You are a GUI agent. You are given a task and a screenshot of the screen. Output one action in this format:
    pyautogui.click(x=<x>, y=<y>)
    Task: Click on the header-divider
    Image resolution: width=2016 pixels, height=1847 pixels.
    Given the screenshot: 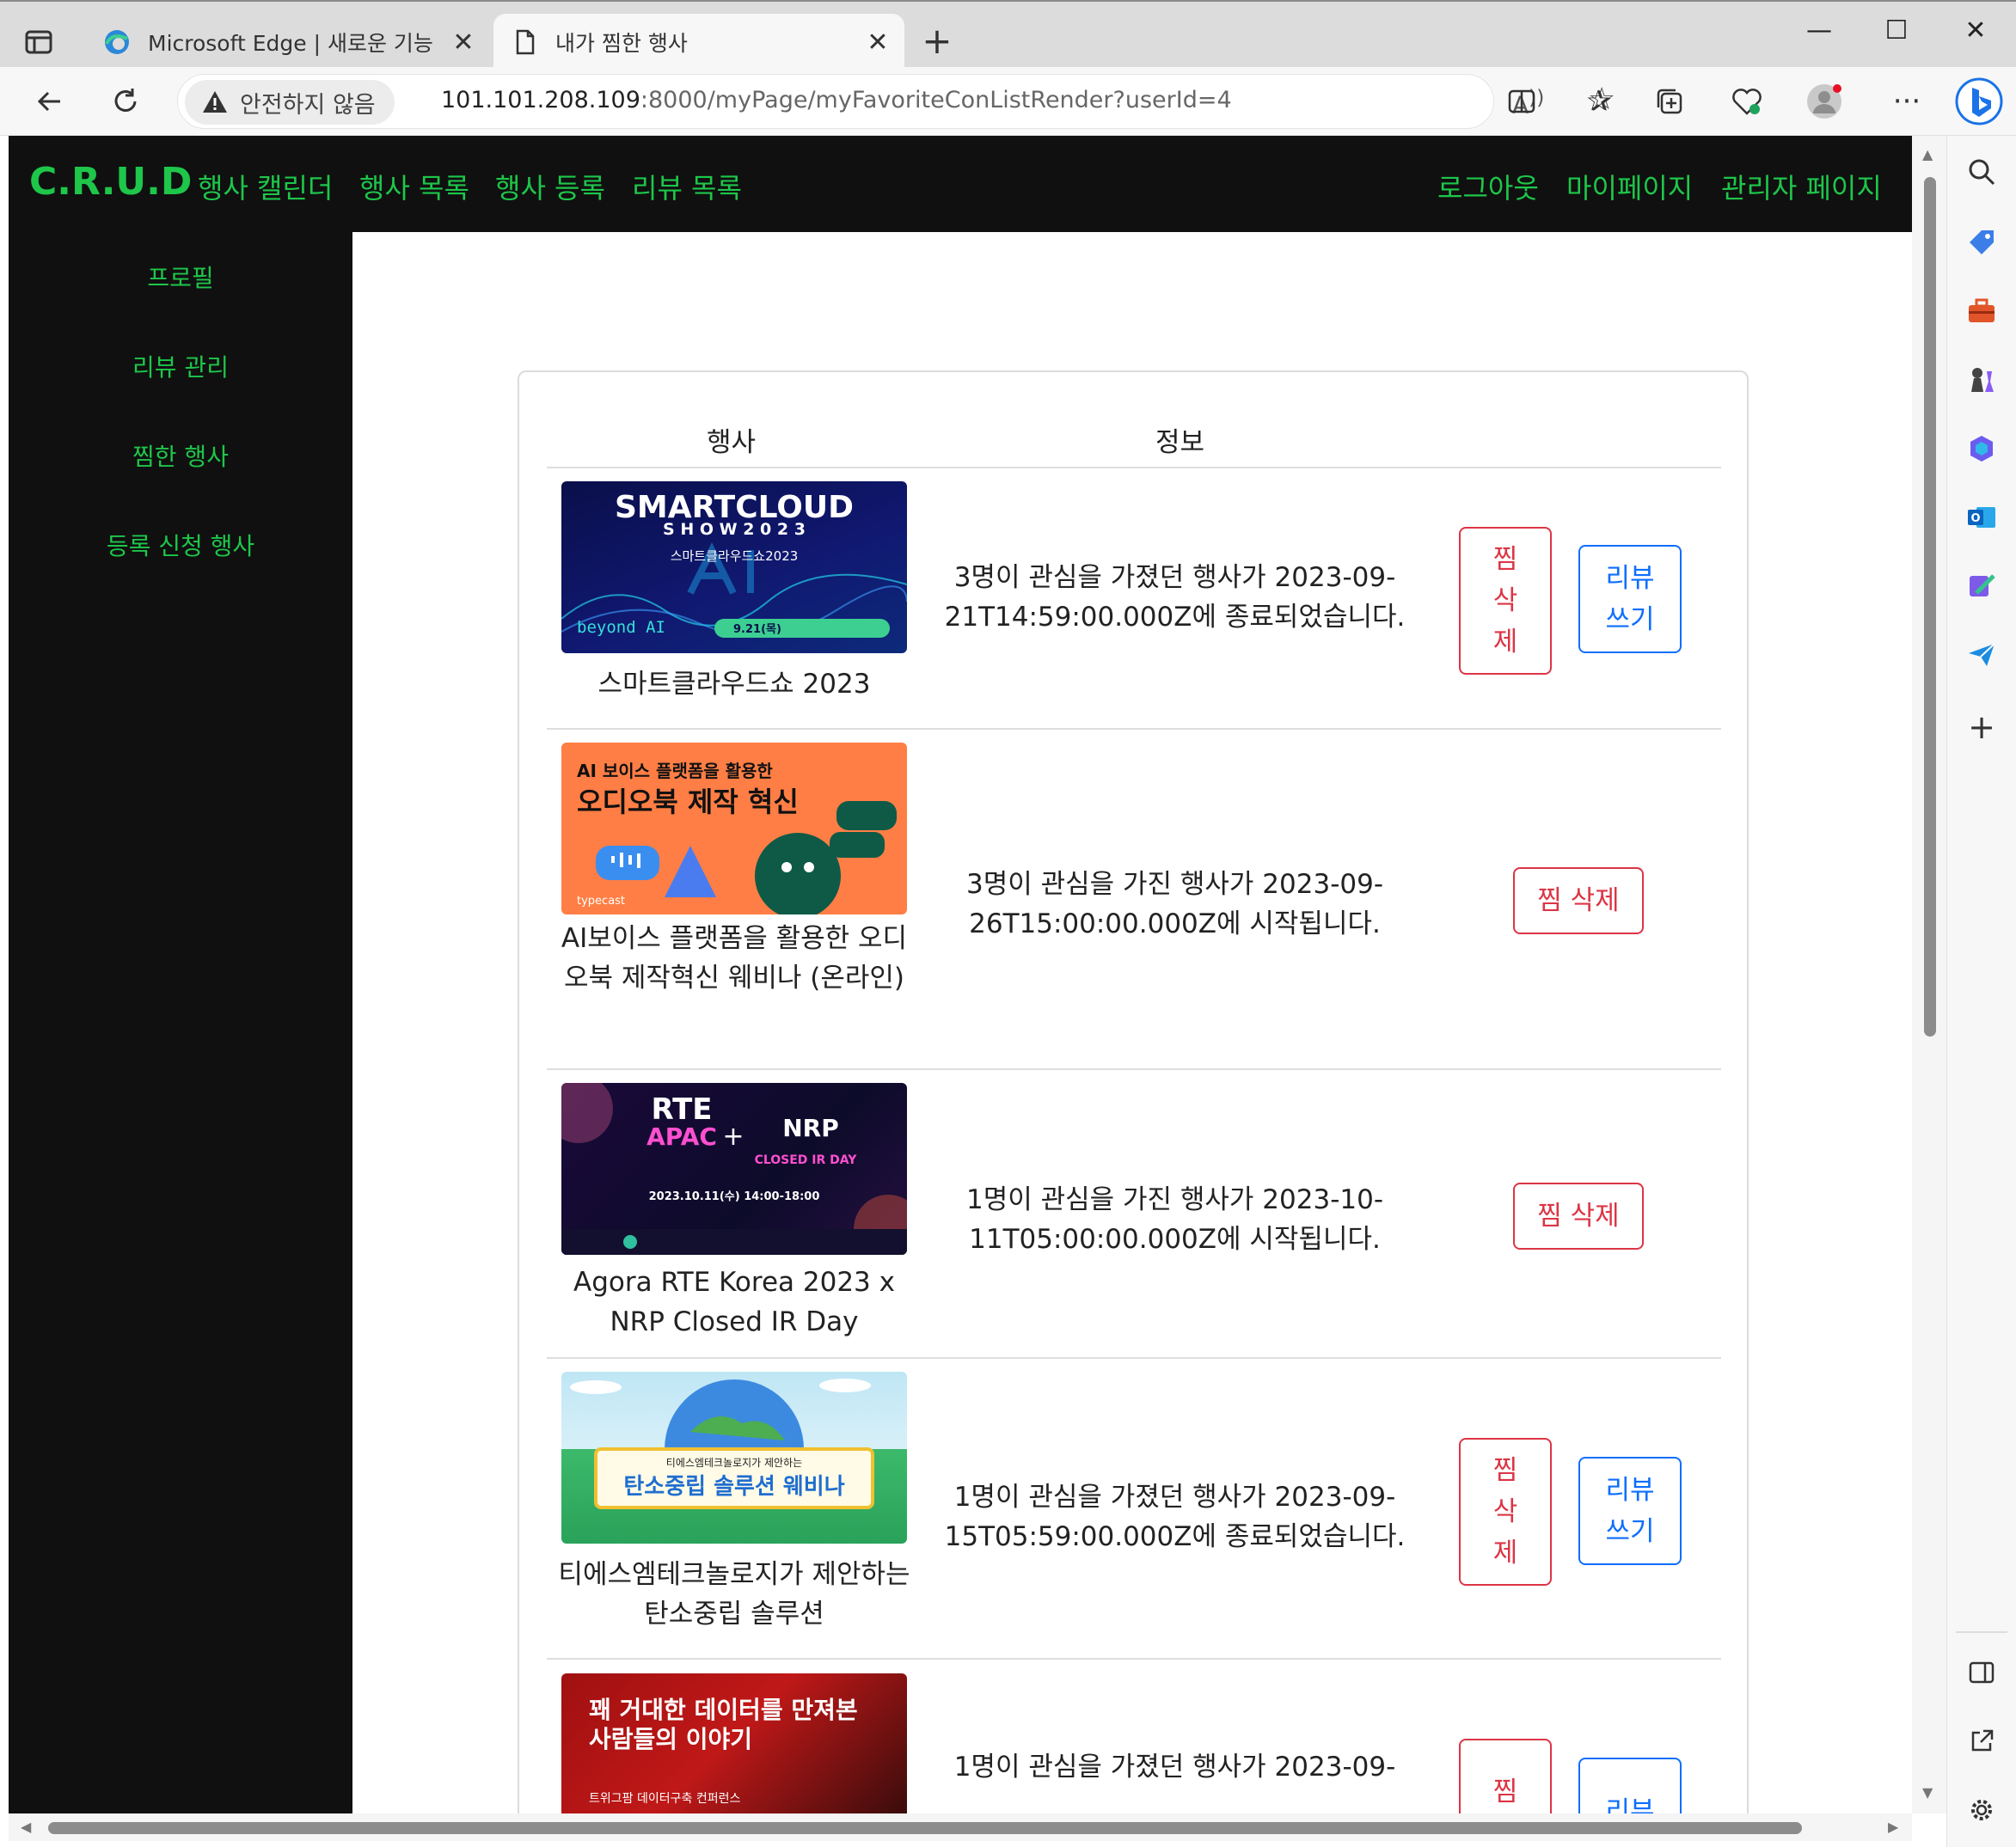 What is the action you would take?
    pyautogui.click(x=1134, y=468)
    